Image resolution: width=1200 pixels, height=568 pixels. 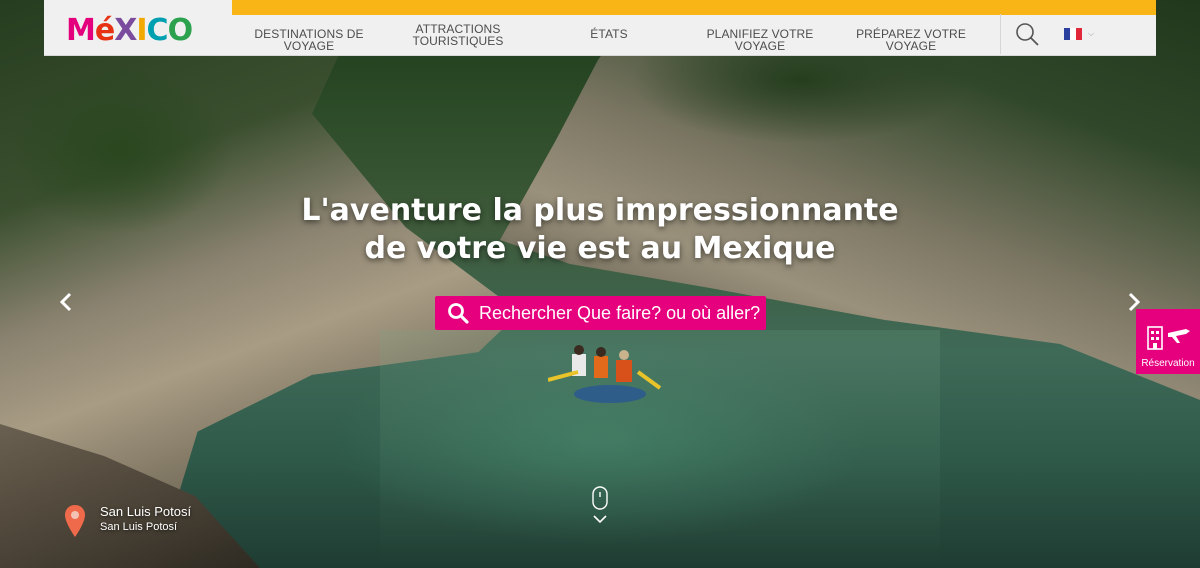 What do you see at coordinates (104, 30) in the screenshot?
I see `logo-letter: é` at bounding box center [104, 30].